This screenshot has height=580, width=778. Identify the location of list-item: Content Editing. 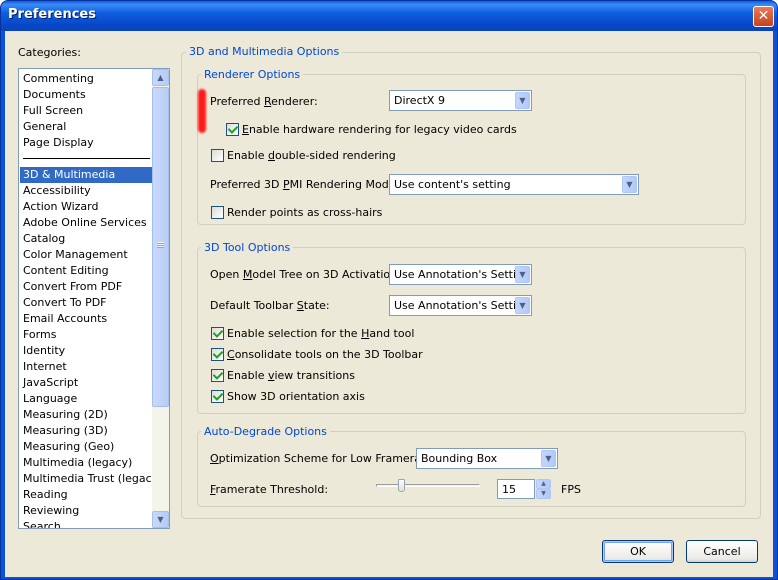
(86, 271).